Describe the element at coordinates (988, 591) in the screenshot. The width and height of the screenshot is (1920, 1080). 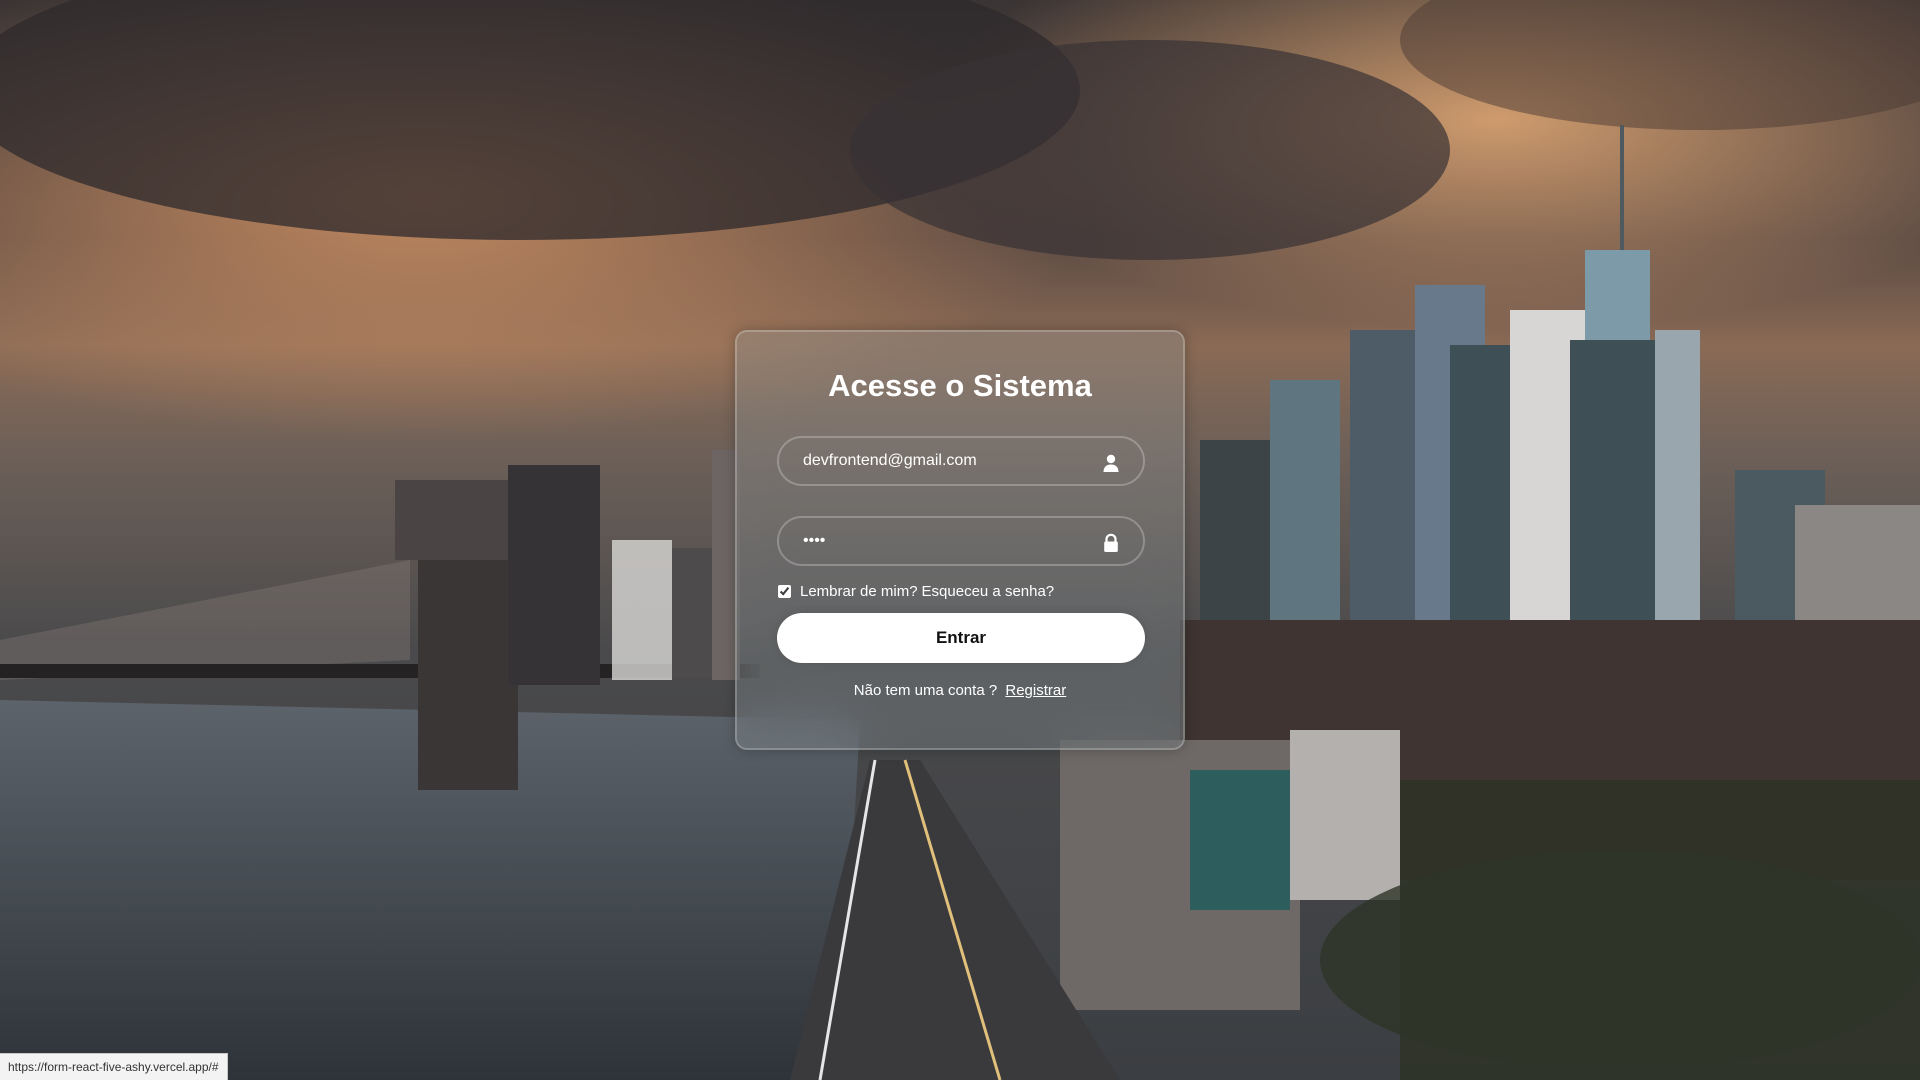
I see `forgot-password-link: Esqueceu a senha?` at that location.